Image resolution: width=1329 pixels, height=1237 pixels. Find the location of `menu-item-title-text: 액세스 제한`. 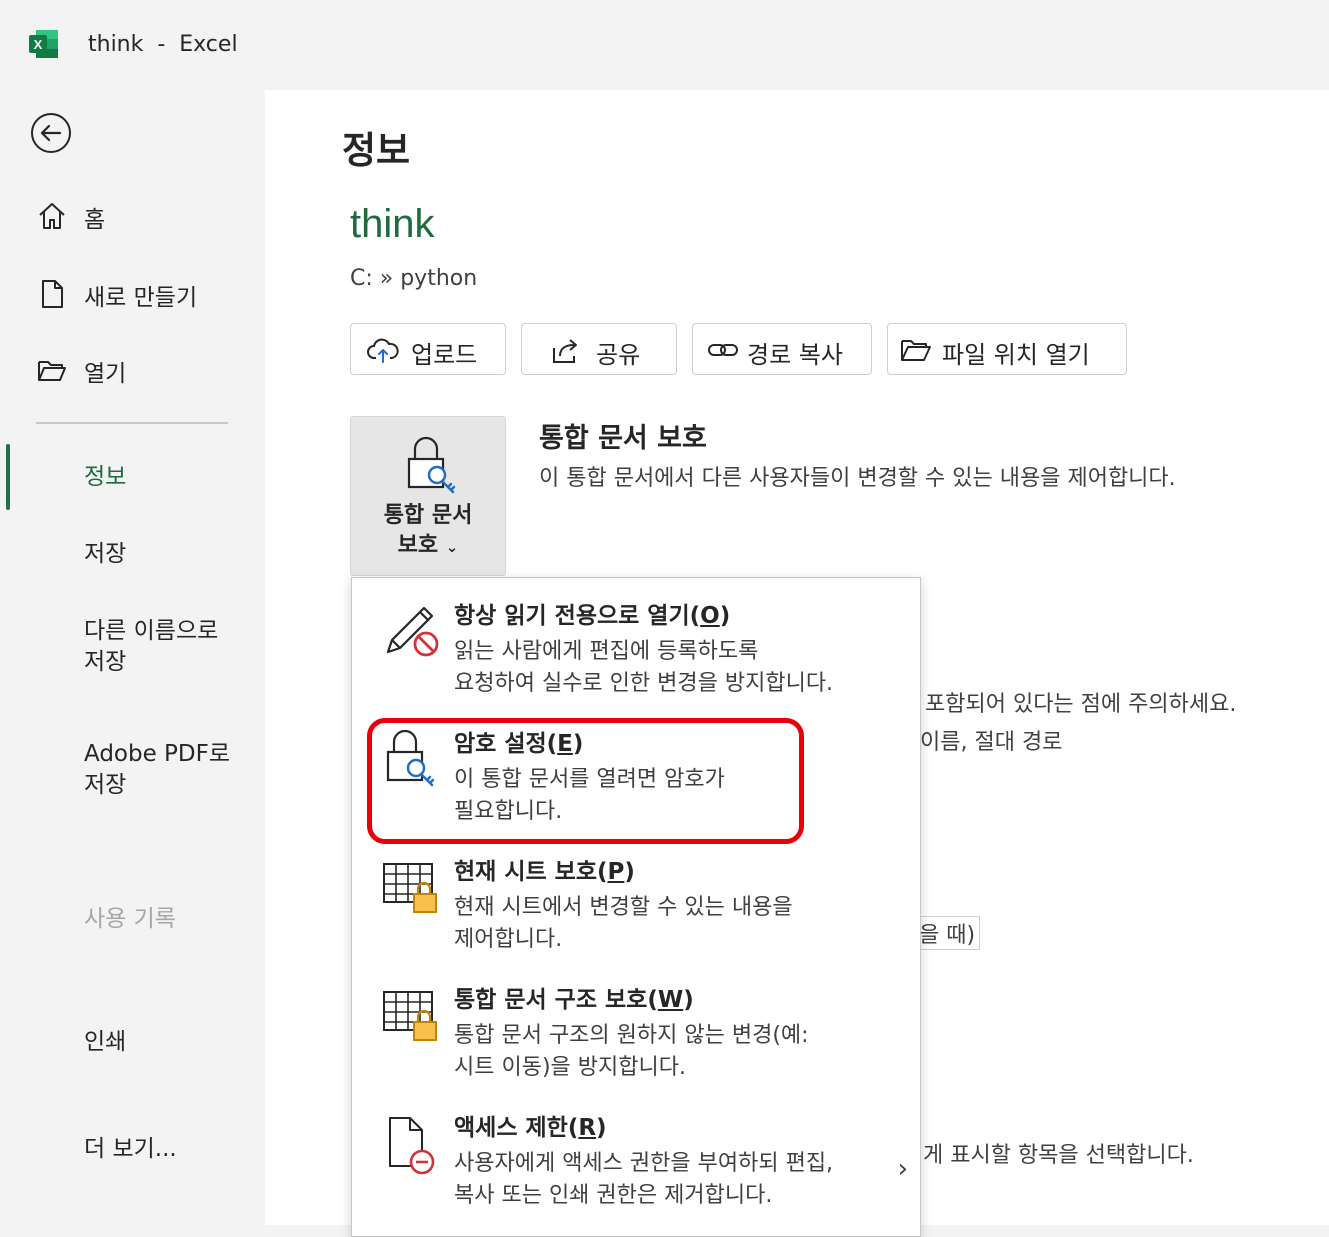

menu-item-title-text: 액세스 제한 is located at coordinates (511, 1128).